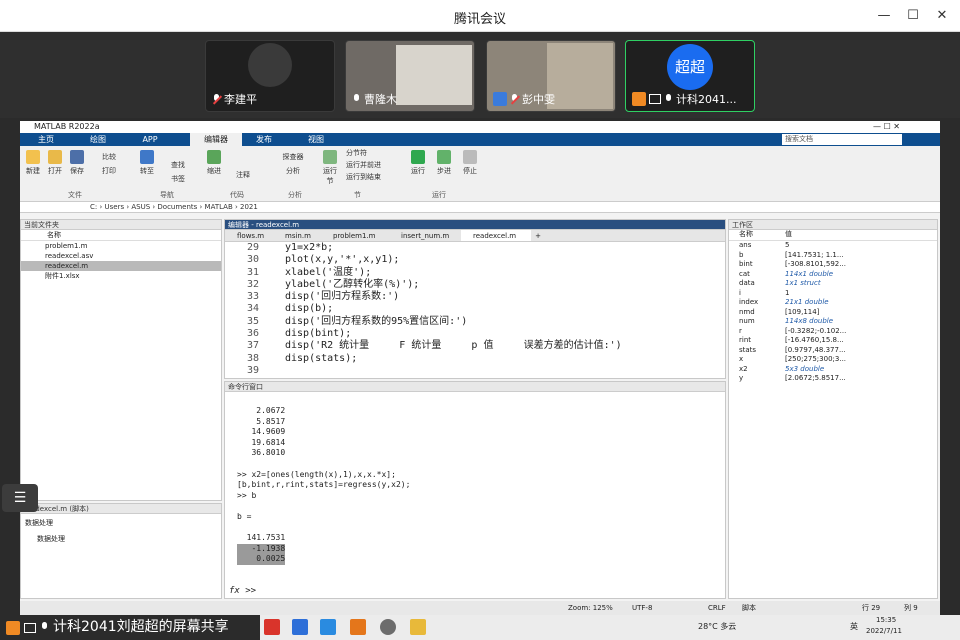 The height and width of the screenshot is (640, 960). What do you see at coordinates (272, 627) in the screenshot?
I see `wps-icon` at bounding box center [272, 627].